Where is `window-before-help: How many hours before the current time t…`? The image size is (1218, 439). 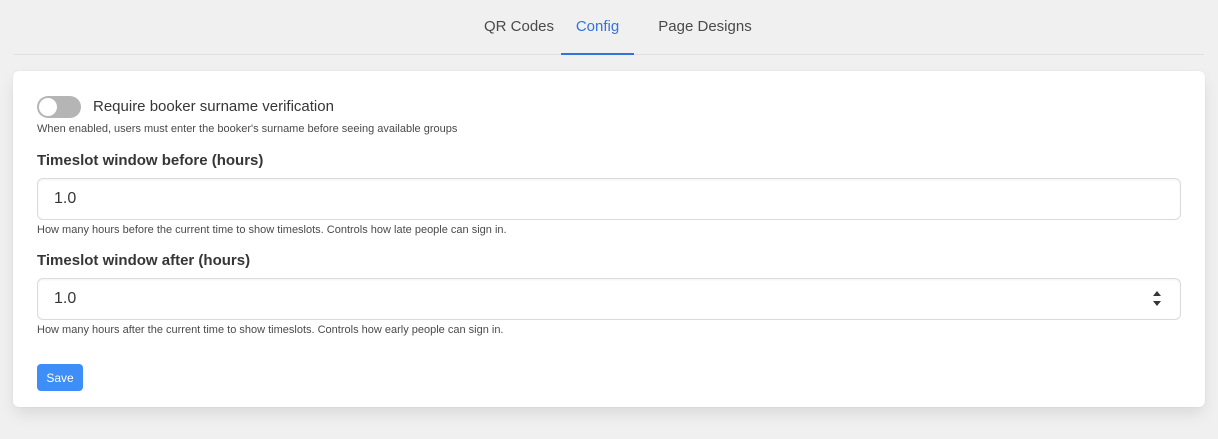
window-before-help: How many hours before the current time t… is located at coordinates (272, 230).